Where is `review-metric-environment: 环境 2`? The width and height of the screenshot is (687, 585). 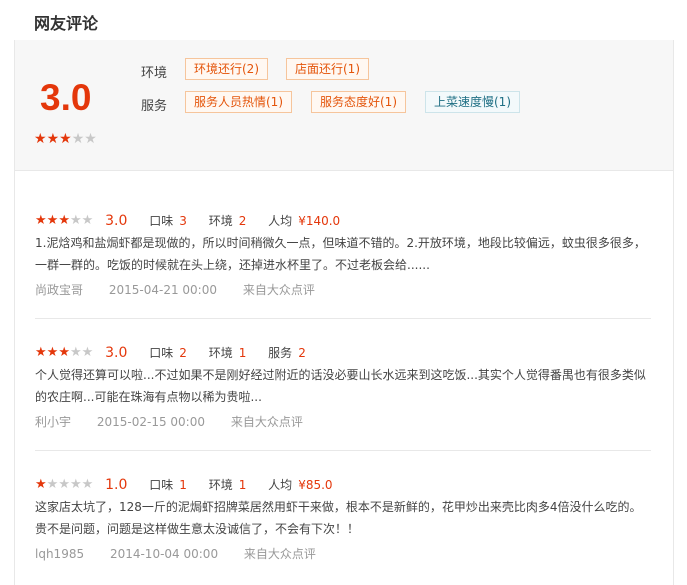
review-metric-environment: 环境 2 is located at coordinates (227, 221).